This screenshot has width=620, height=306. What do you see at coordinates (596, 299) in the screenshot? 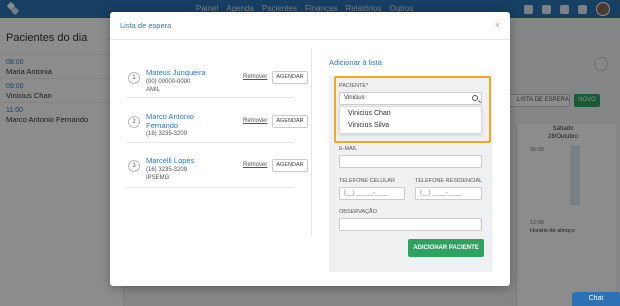
I see `chat-button: Chat` at bounding box center [596, 299].